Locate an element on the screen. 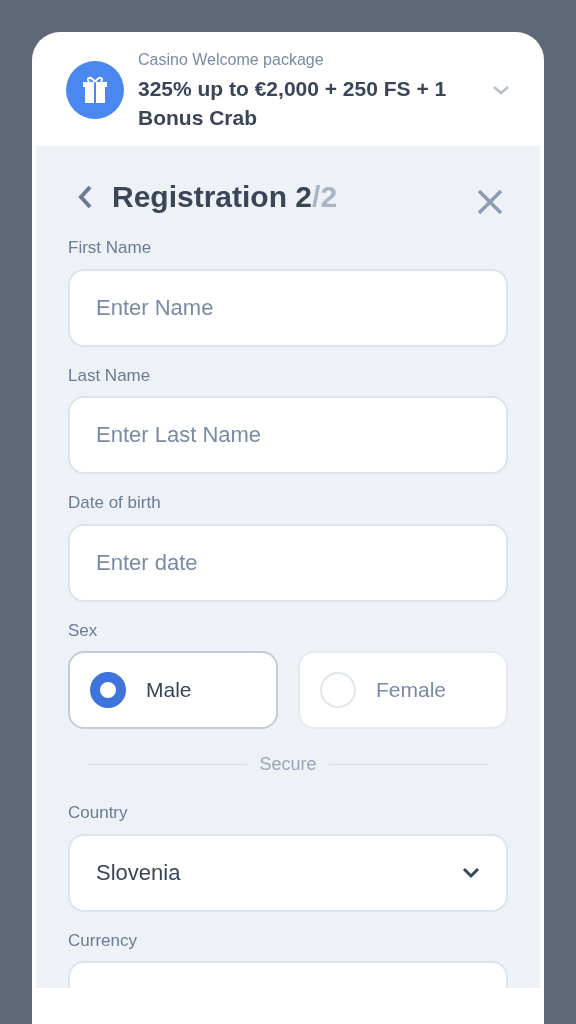 The height and width of the screenshot is (1024, 576). field-label: Last Name is located at coordinates (110, 375).